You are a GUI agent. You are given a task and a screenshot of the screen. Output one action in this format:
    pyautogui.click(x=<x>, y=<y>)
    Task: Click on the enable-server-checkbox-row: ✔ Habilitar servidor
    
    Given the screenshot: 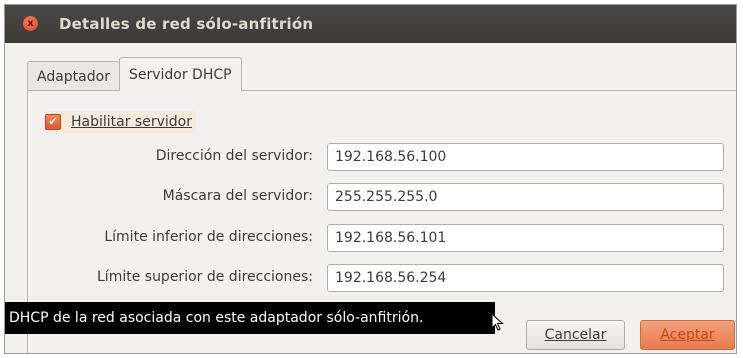 What is the action you would take?
    pyautogui.click(x=120, y=122)
    